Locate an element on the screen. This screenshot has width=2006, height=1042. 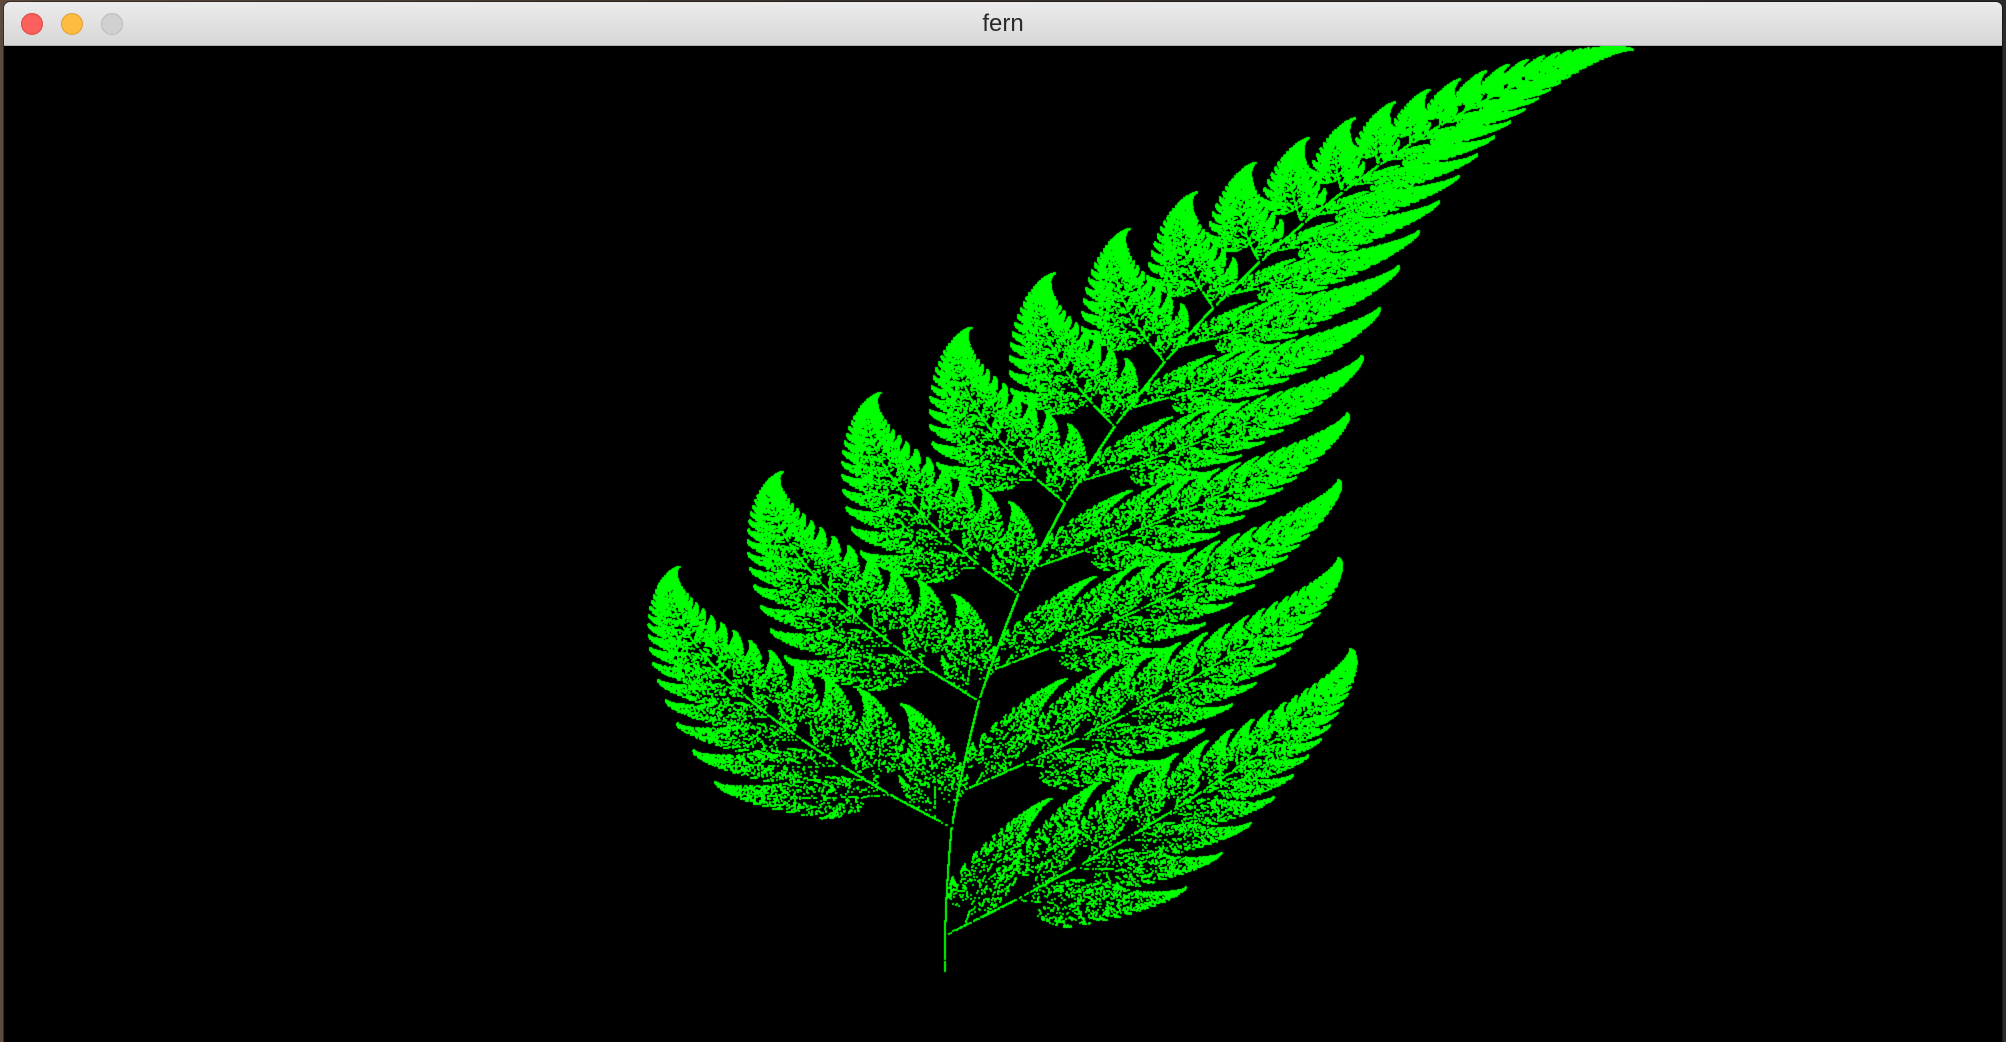
window-title: fern is located at coordinates (1003, 23).